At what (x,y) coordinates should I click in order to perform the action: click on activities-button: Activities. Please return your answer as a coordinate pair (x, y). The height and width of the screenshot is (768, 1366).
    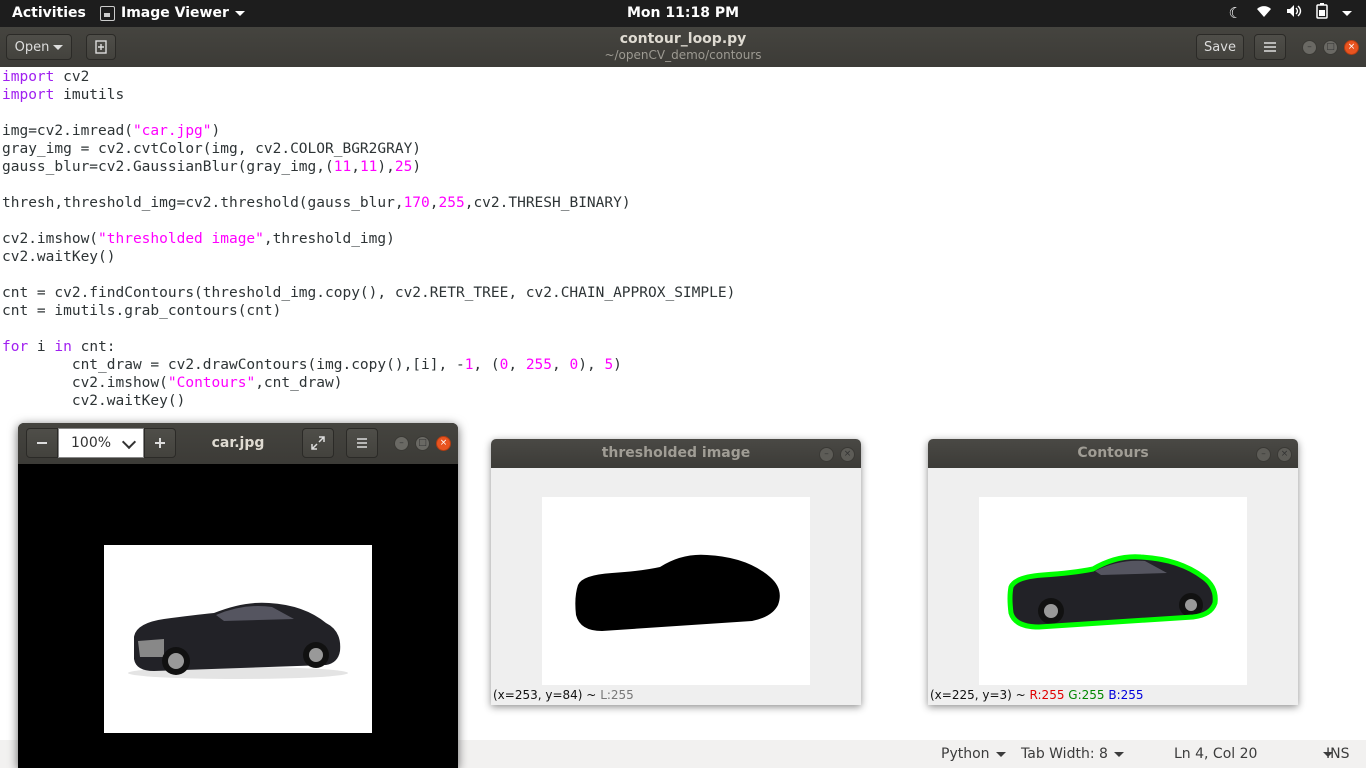
    Looking at the image, I should click on (49, 13).